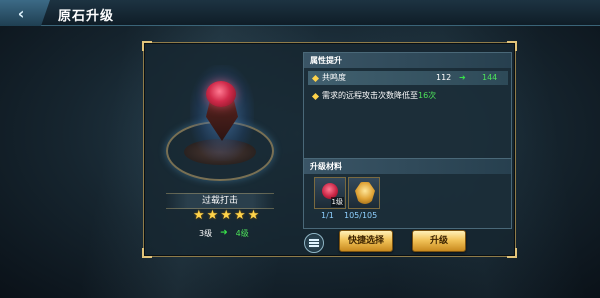 The image size is (600, 298). I want to click on quick-select-button: 快捷选择, so click(366, 241).